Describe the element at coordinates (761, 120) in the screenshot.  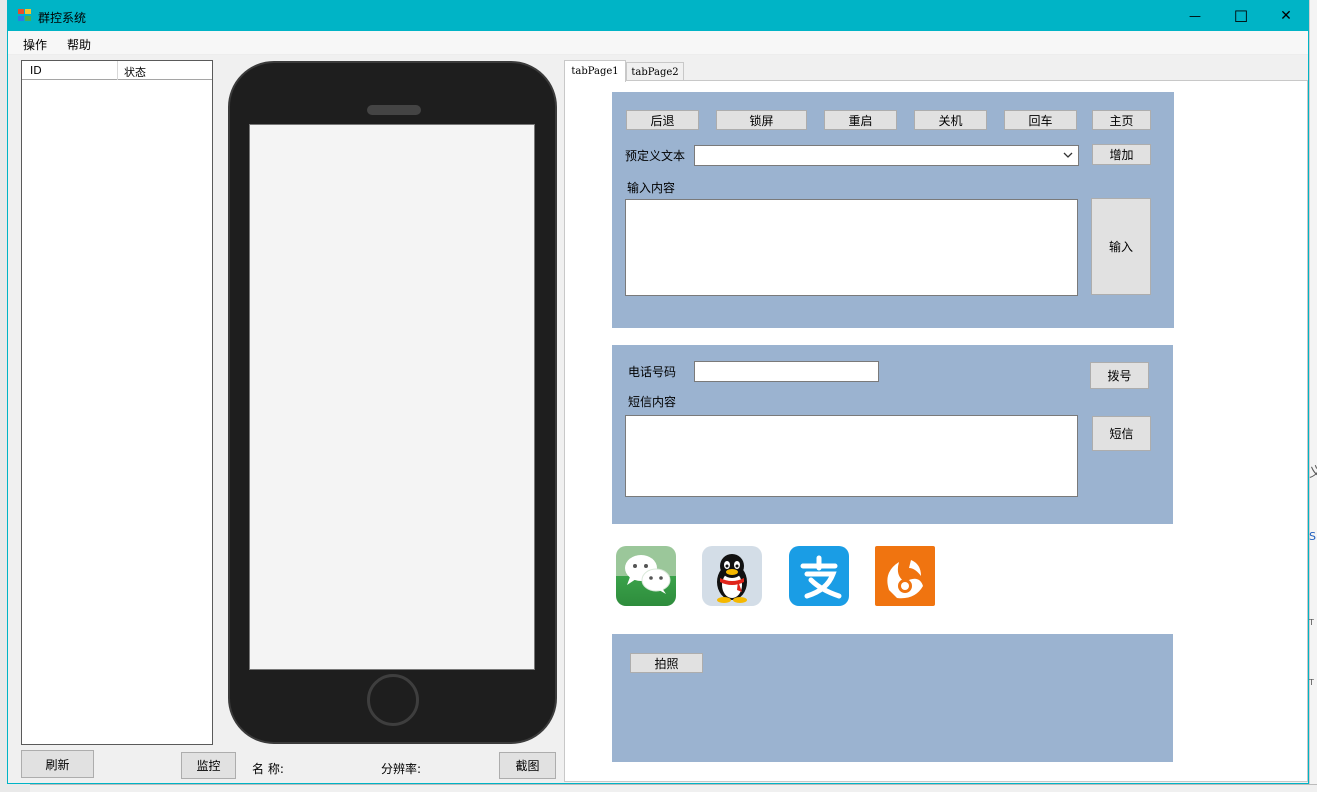
I see `lock-screen-button: 锁屏` at that location.